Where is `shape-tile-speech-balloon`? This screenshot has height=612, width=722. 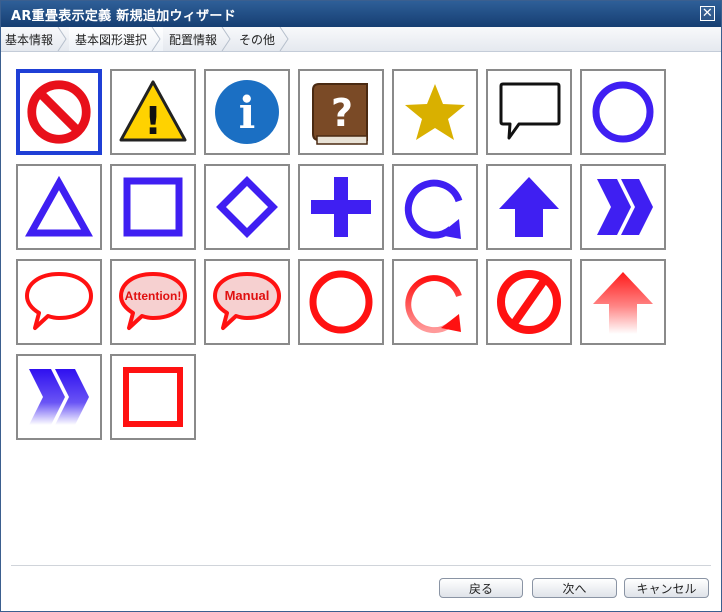 shape-tile-speech-balloon is located at coordinates (529, 112).